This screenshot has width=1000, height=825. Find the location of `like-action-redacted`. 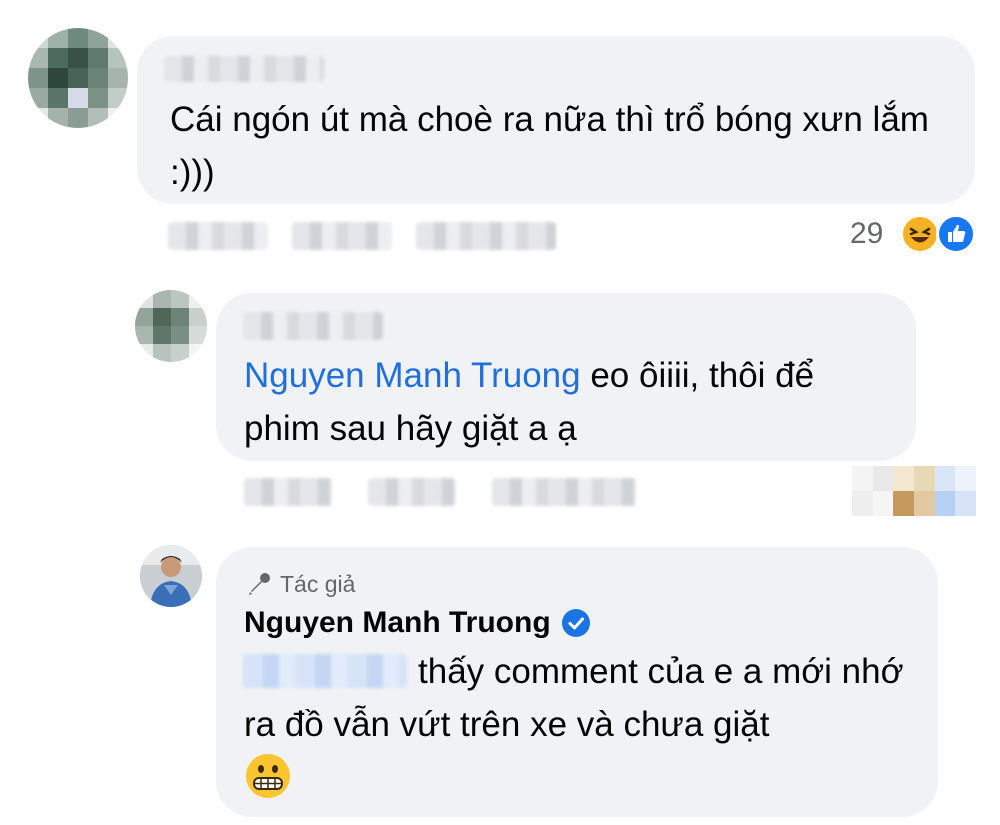

like-action-redacted is located at coordinates (218, 236).